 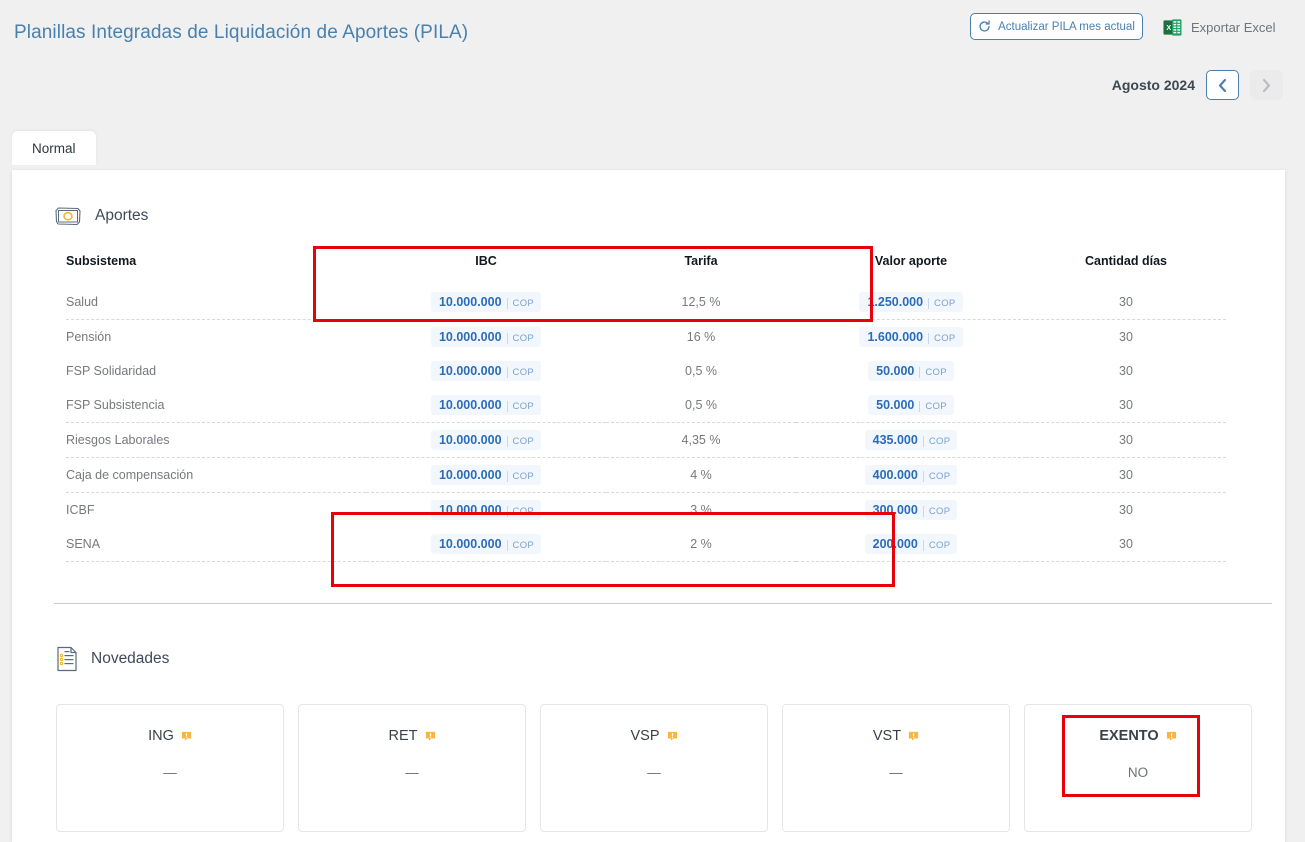 What do you see at coordinates (486, 261) in the screenshot?
I see `col-header-ibc: IBC` at bounding box center [486, 261].